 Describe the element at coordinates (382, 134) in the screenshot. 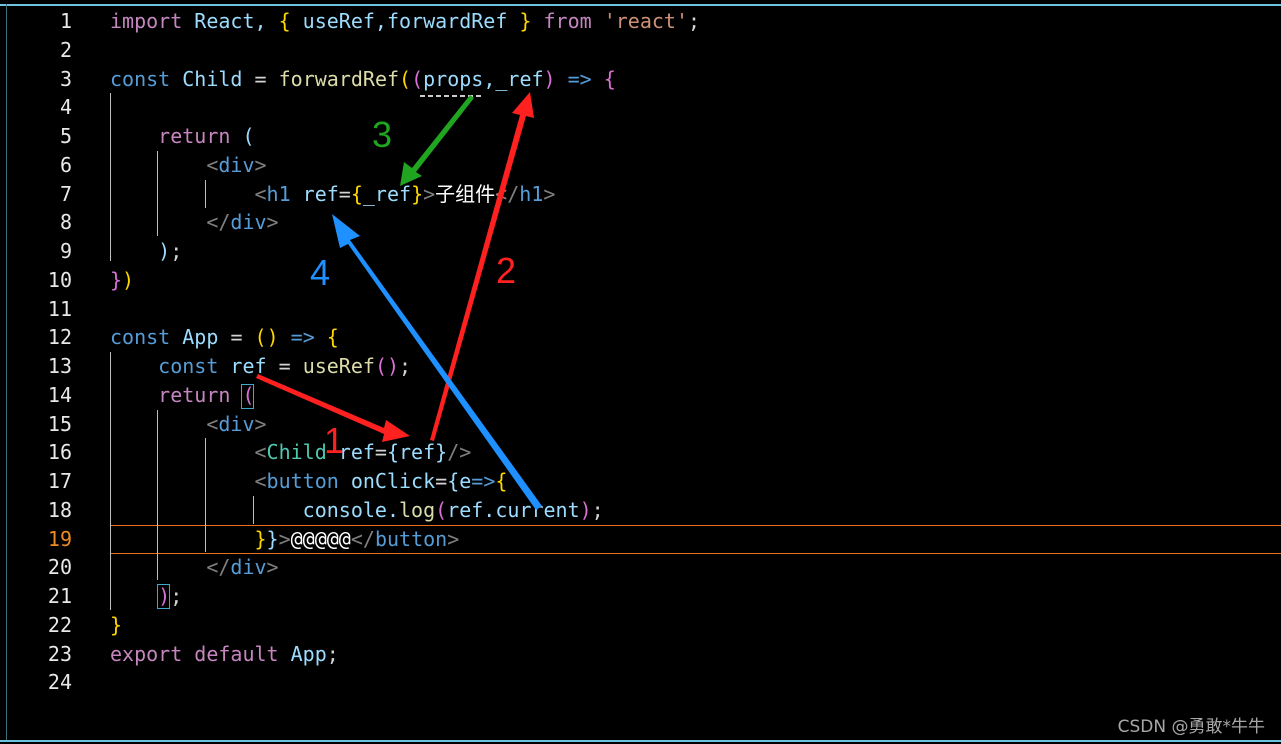

I see `annotation-label-3: 3` at that location.